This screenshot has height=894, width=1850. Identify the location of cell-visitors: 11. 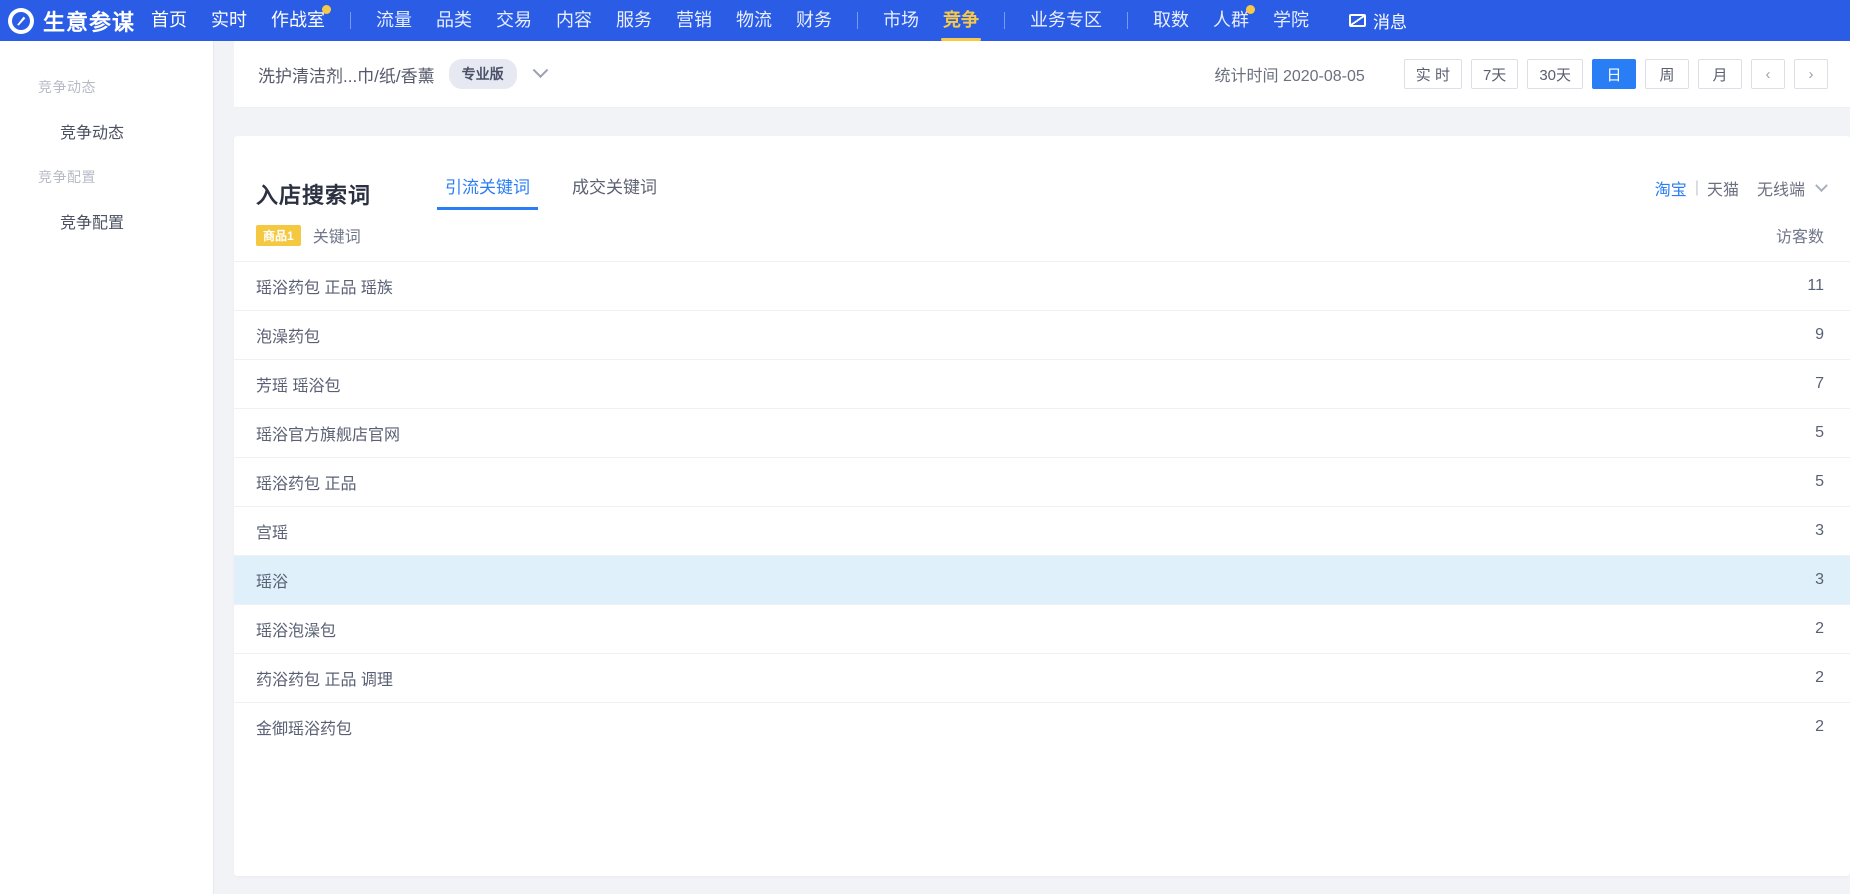
(1815, 285).